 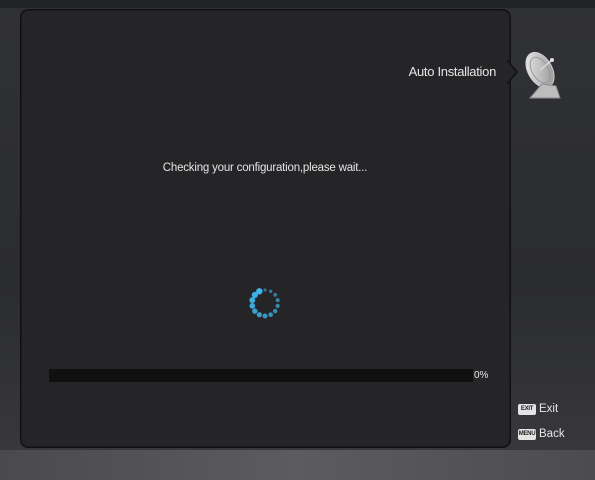 I want to click on page-title: Auto Installation, so click(x=452, y=71).